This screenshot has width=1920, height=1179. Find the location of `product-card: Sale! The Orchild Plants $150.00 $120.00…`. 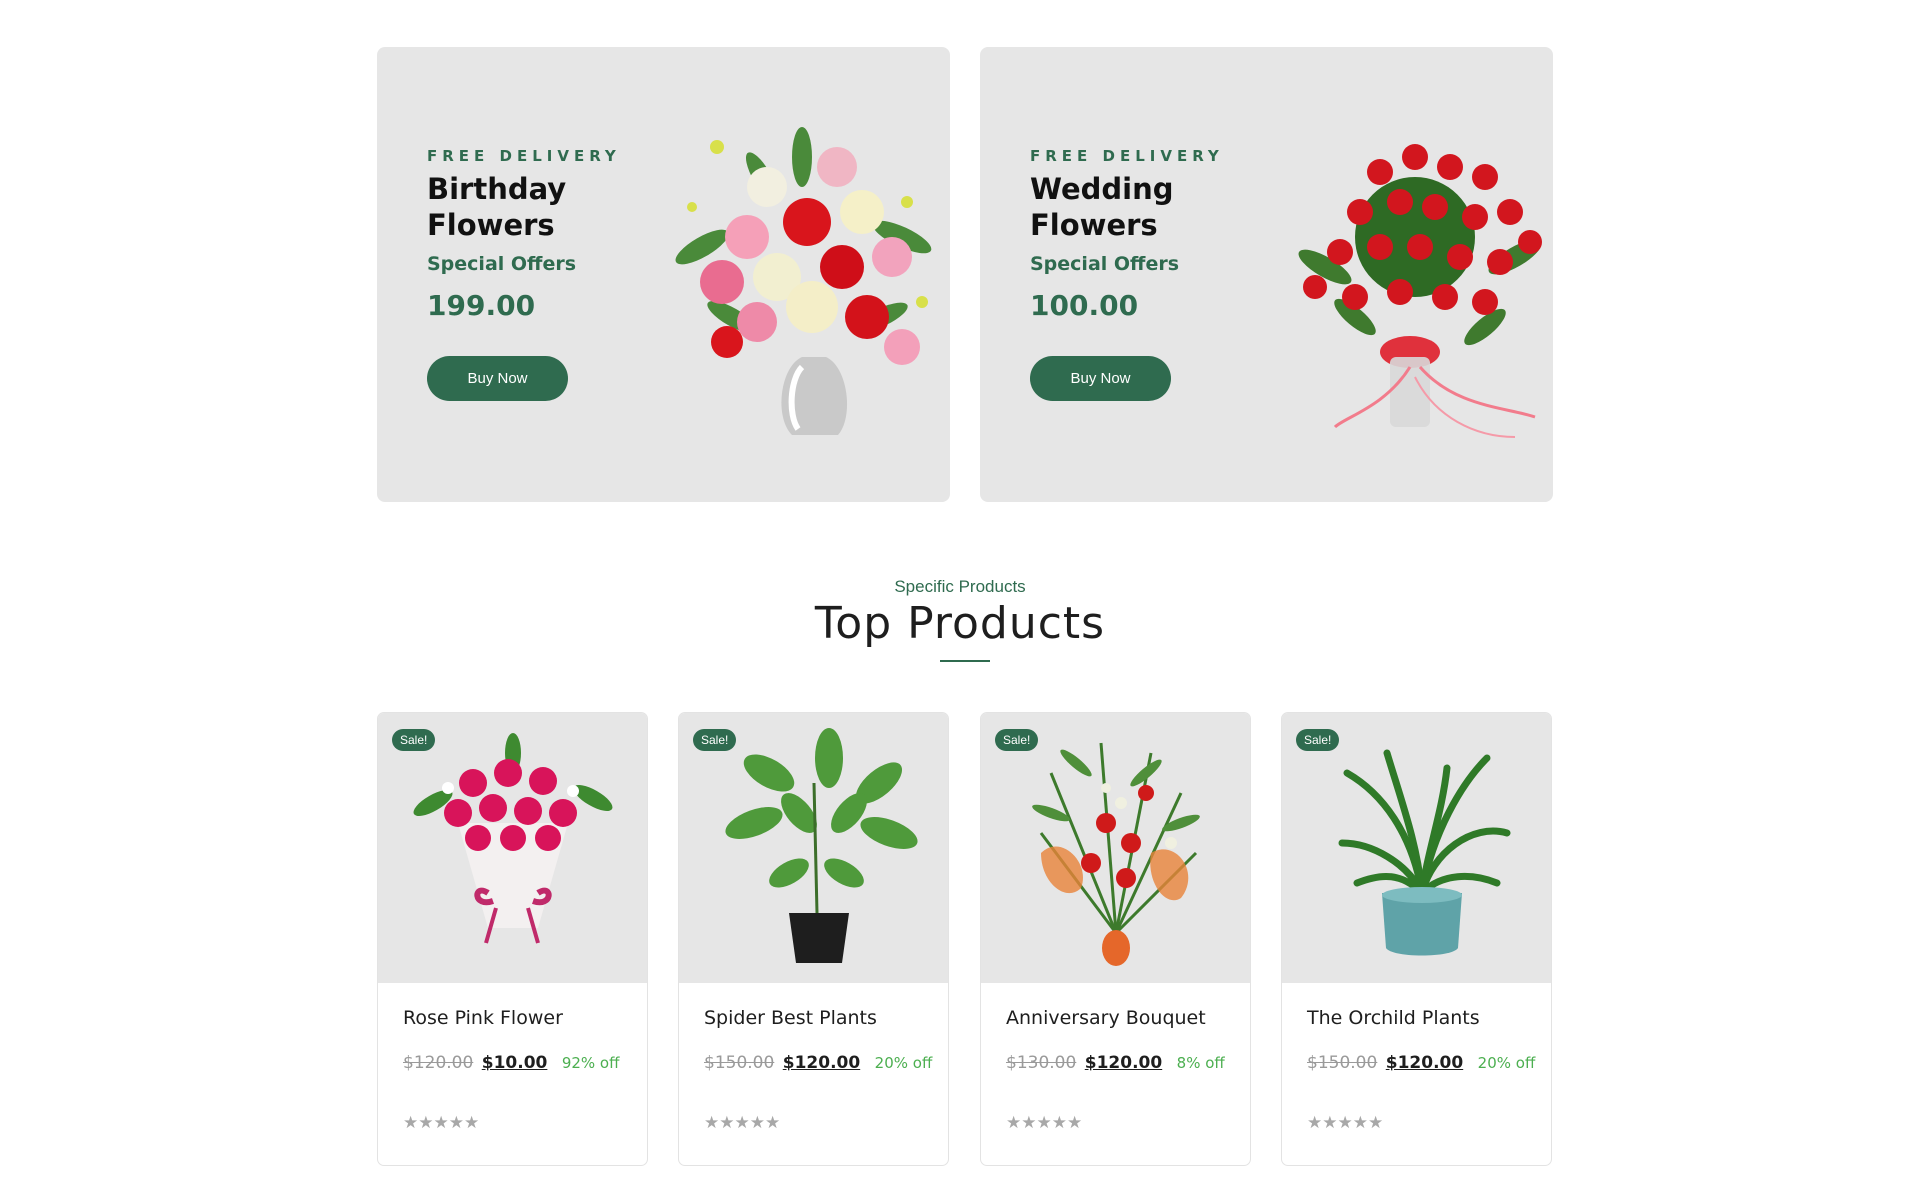

product-card: Sale! The Orchild Plants $150.00 $120.00… is located at coordinates (1416, 939).